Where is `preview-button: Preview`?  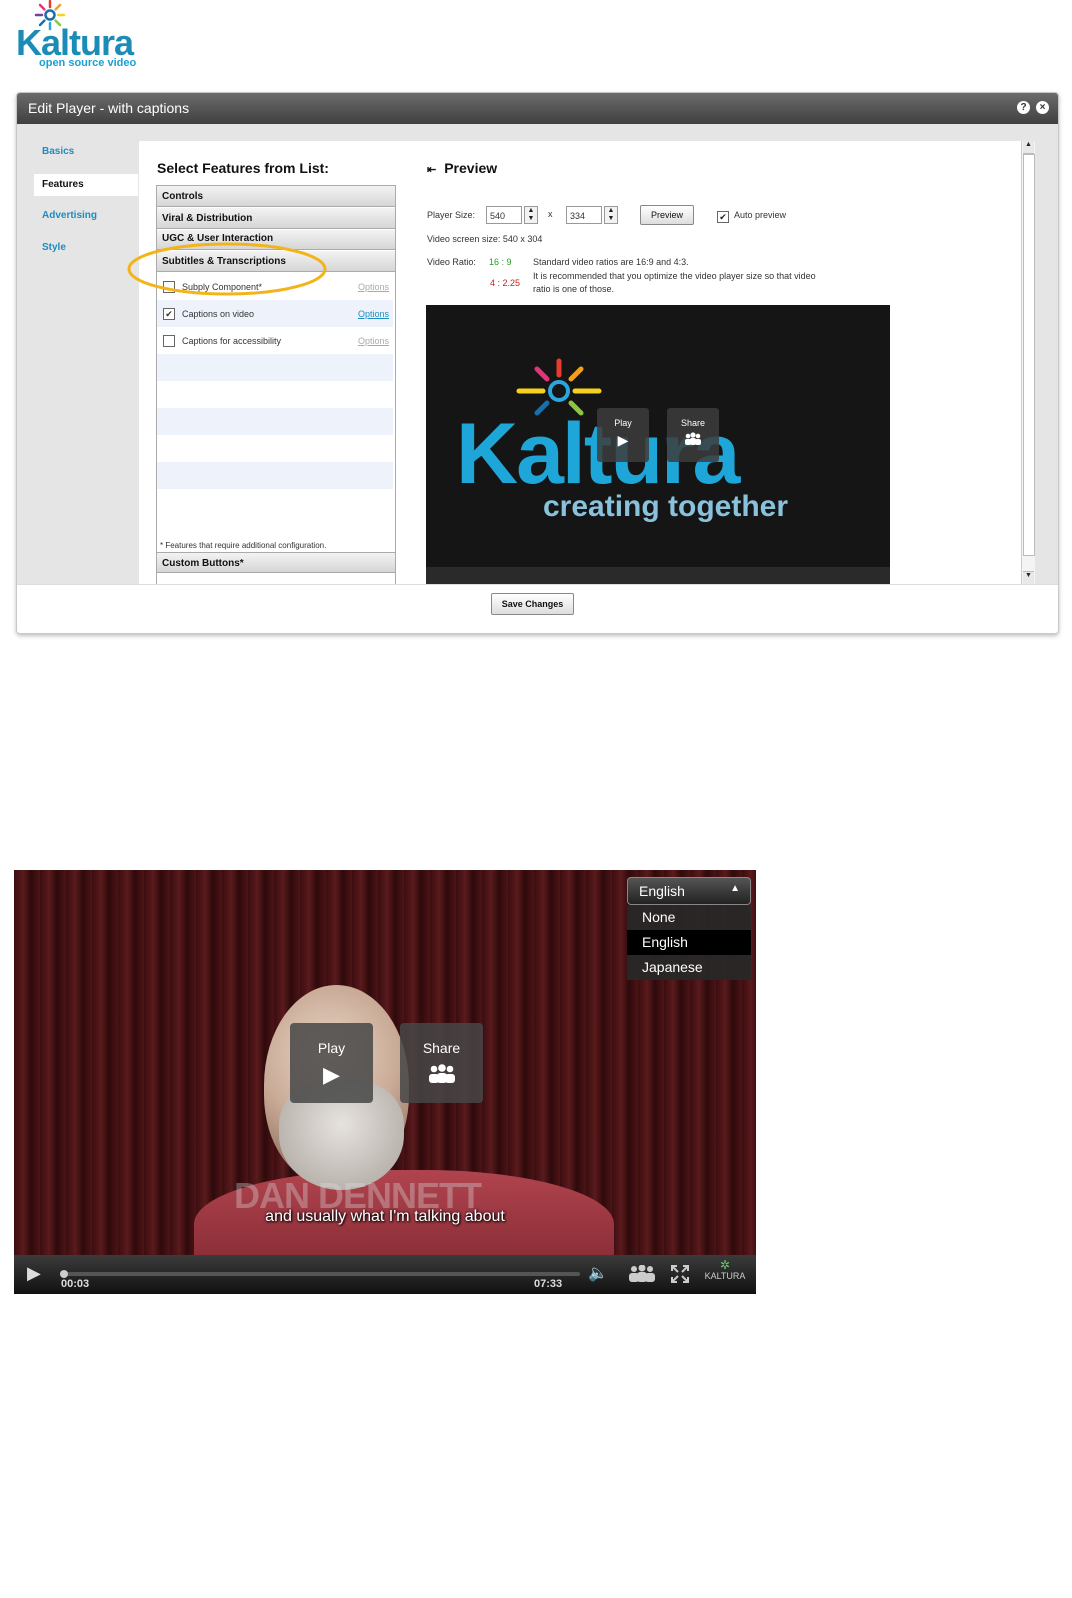 preview-button: Preview is located at coordinates (667, 215).